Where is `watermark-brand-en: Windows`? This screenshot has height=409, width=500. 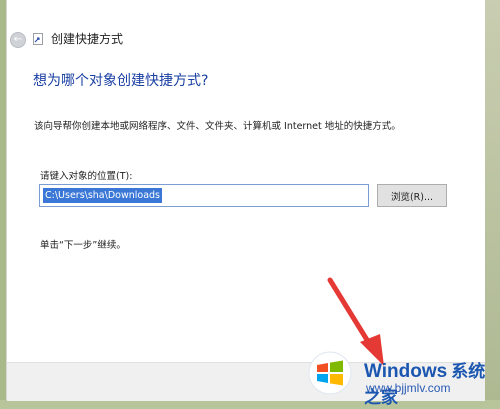
watermark-brand-en: Windows is located at coordinates (406, 371).